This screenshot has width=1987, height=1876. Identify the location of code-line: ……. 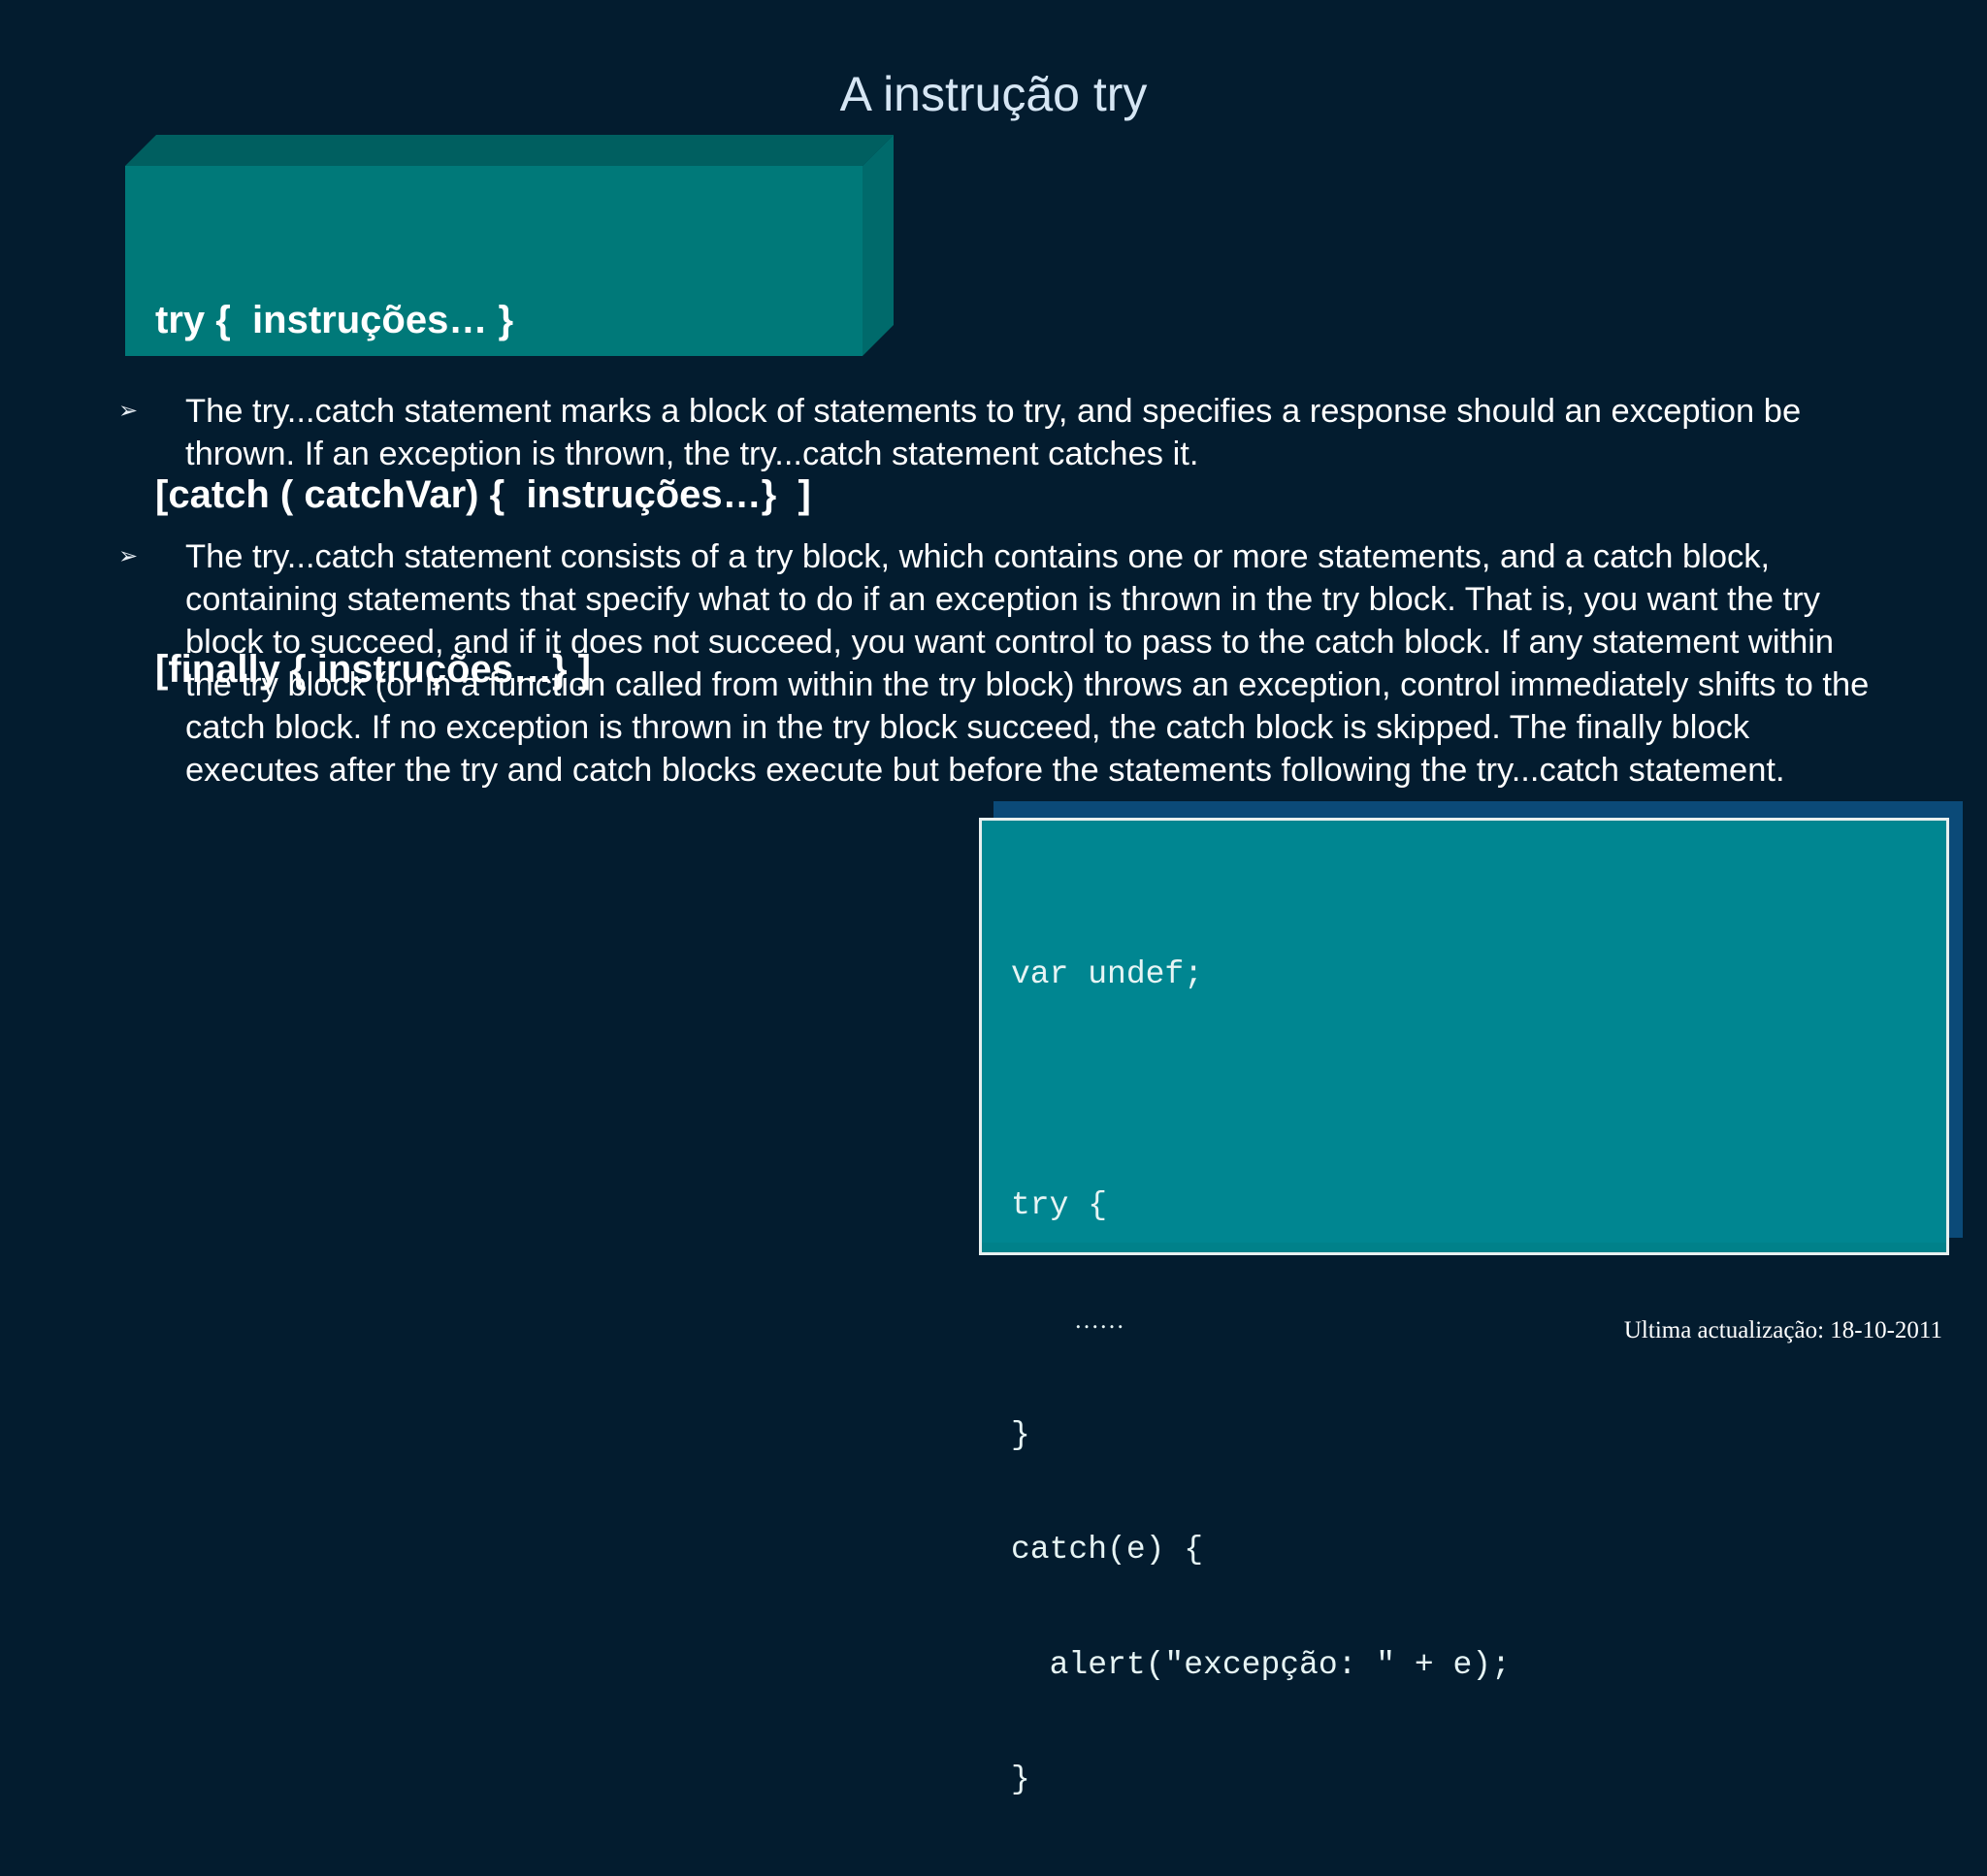
(1099, 1320).